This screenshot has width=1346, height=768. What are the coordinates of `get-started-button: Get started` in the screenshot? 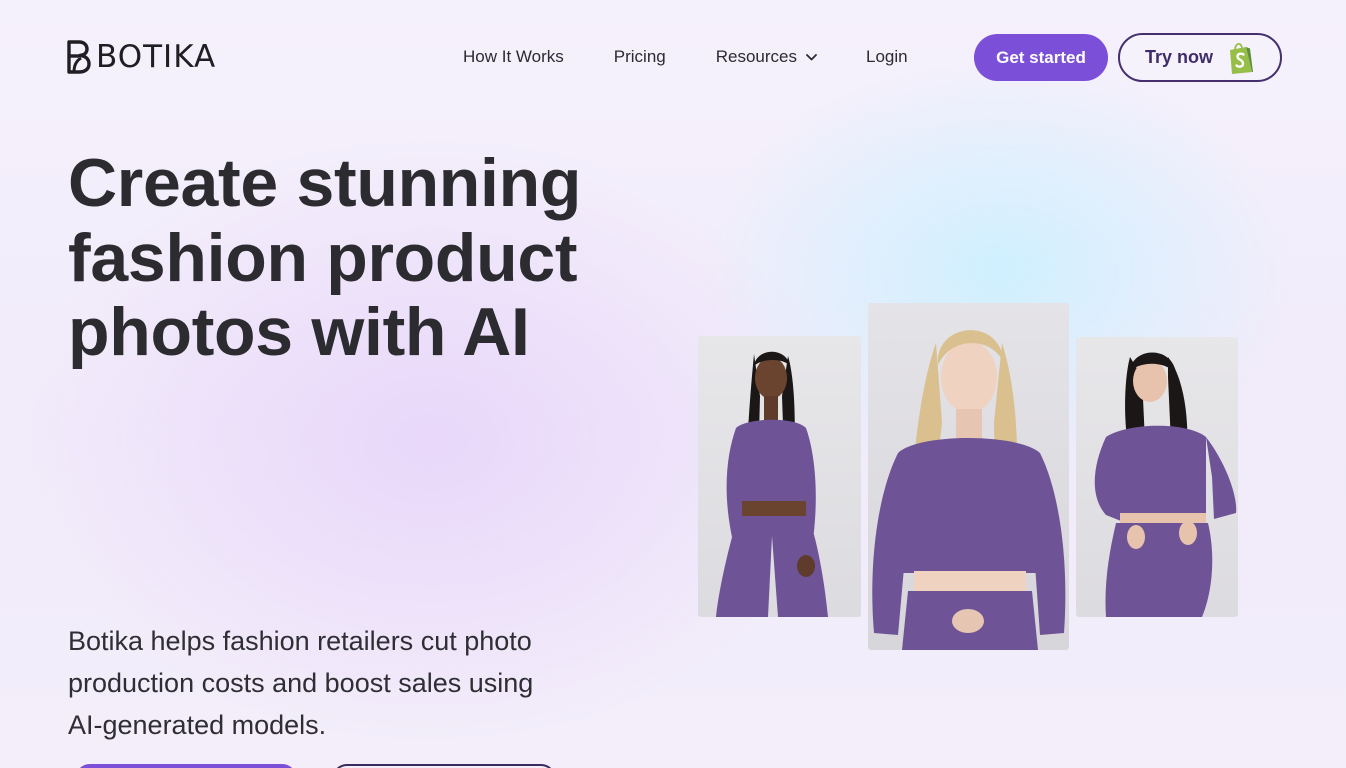 It's located at (1041, 57).